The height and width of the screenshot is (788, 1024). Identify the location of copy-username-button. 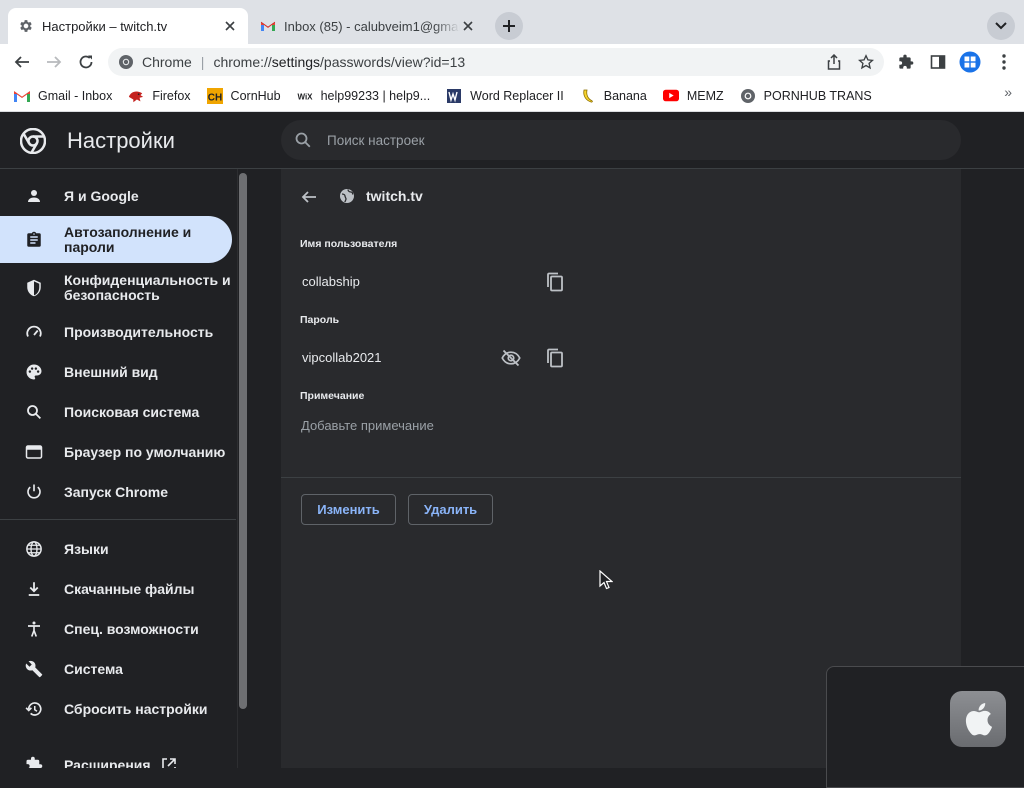
(555, 282).